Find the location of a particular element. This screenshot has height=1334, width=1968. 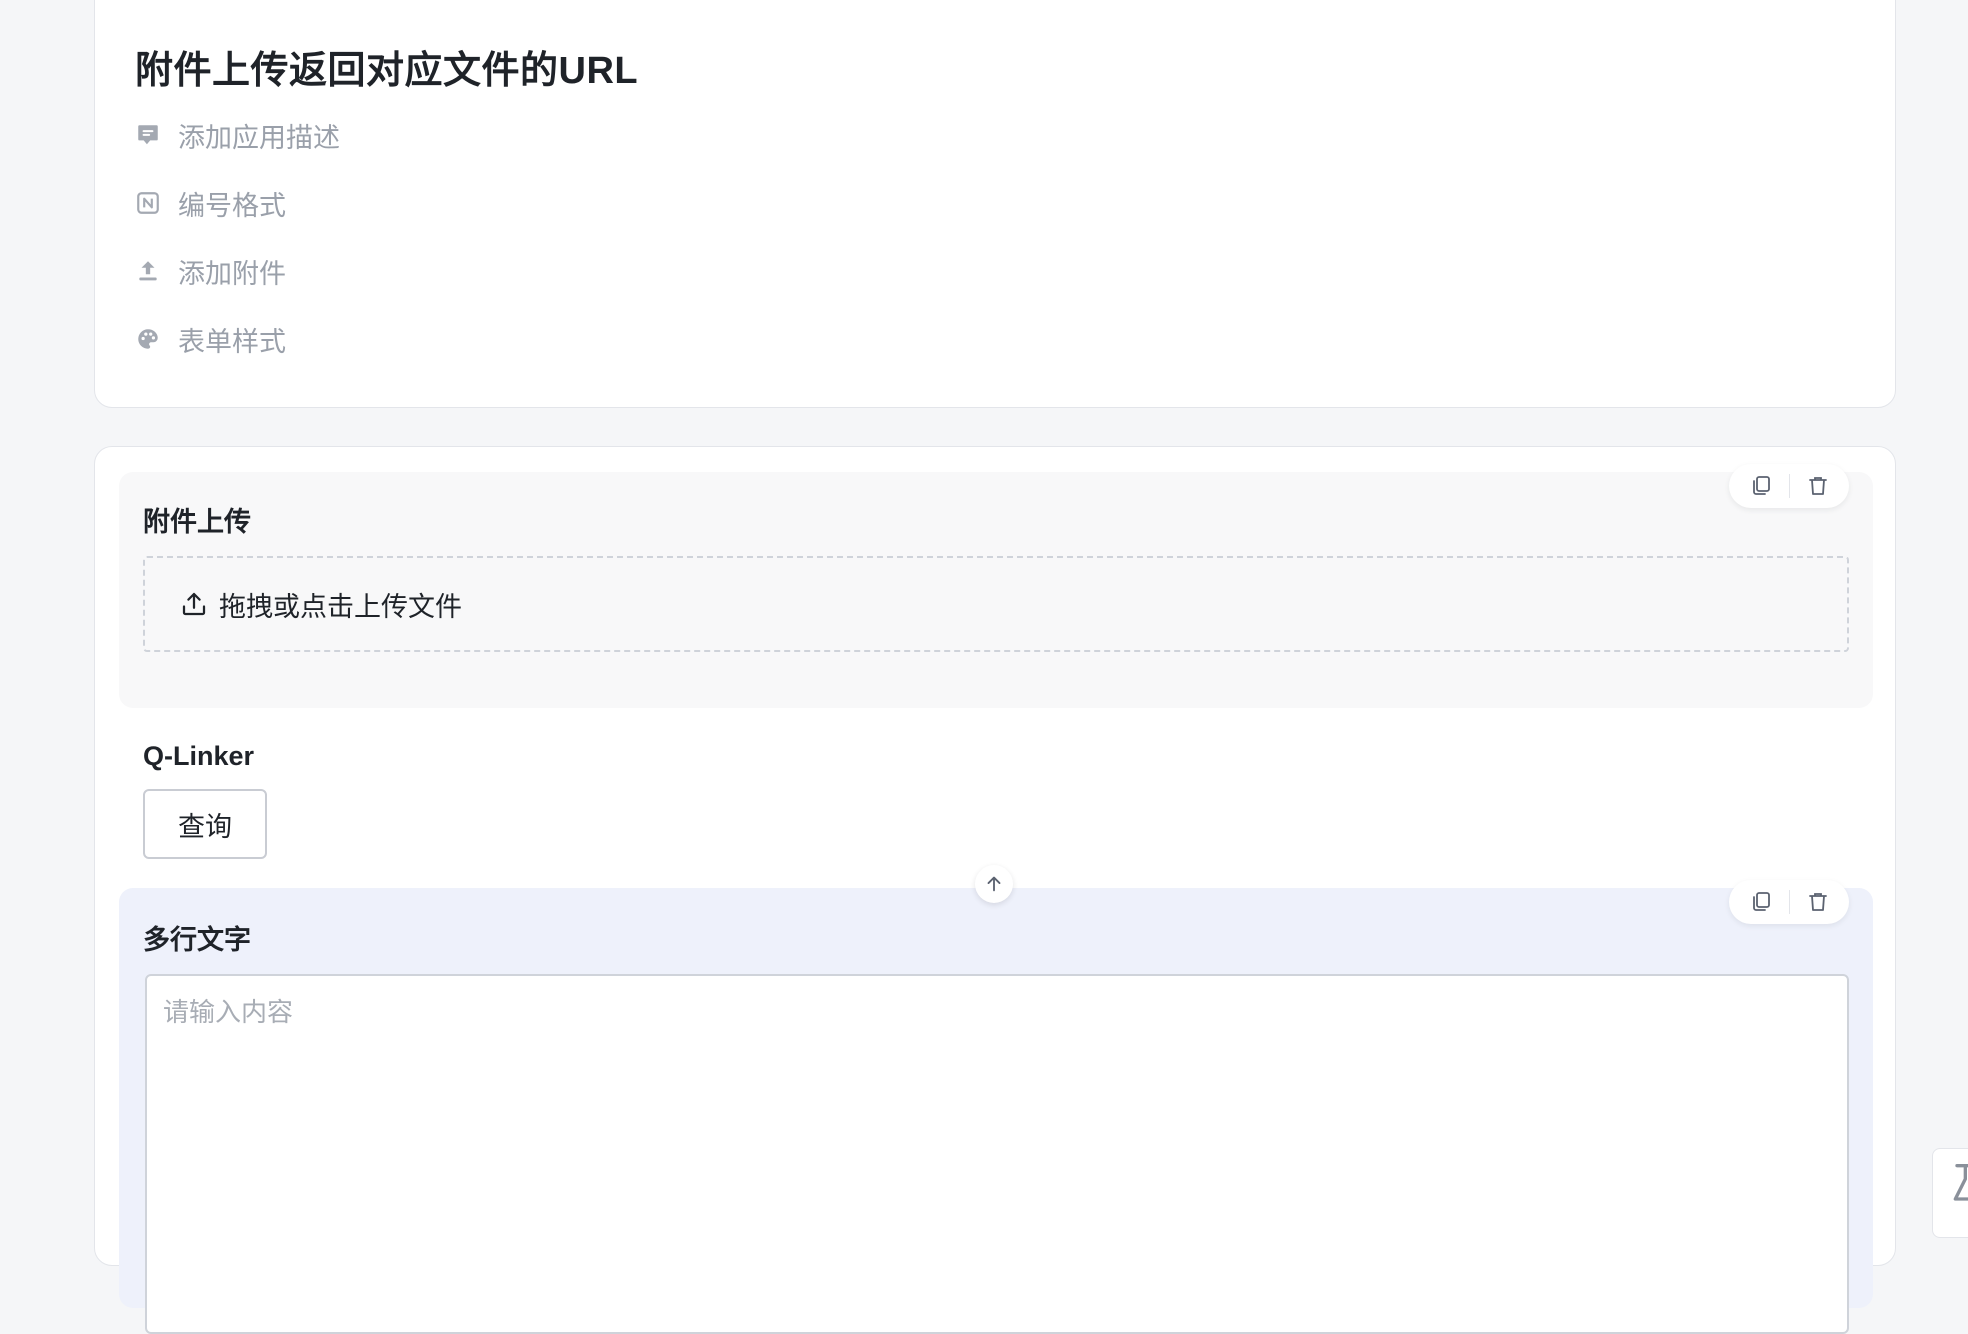

upload-dropzone-text: 拖拽或点击上传文件 is located at coordinates (340, 606).